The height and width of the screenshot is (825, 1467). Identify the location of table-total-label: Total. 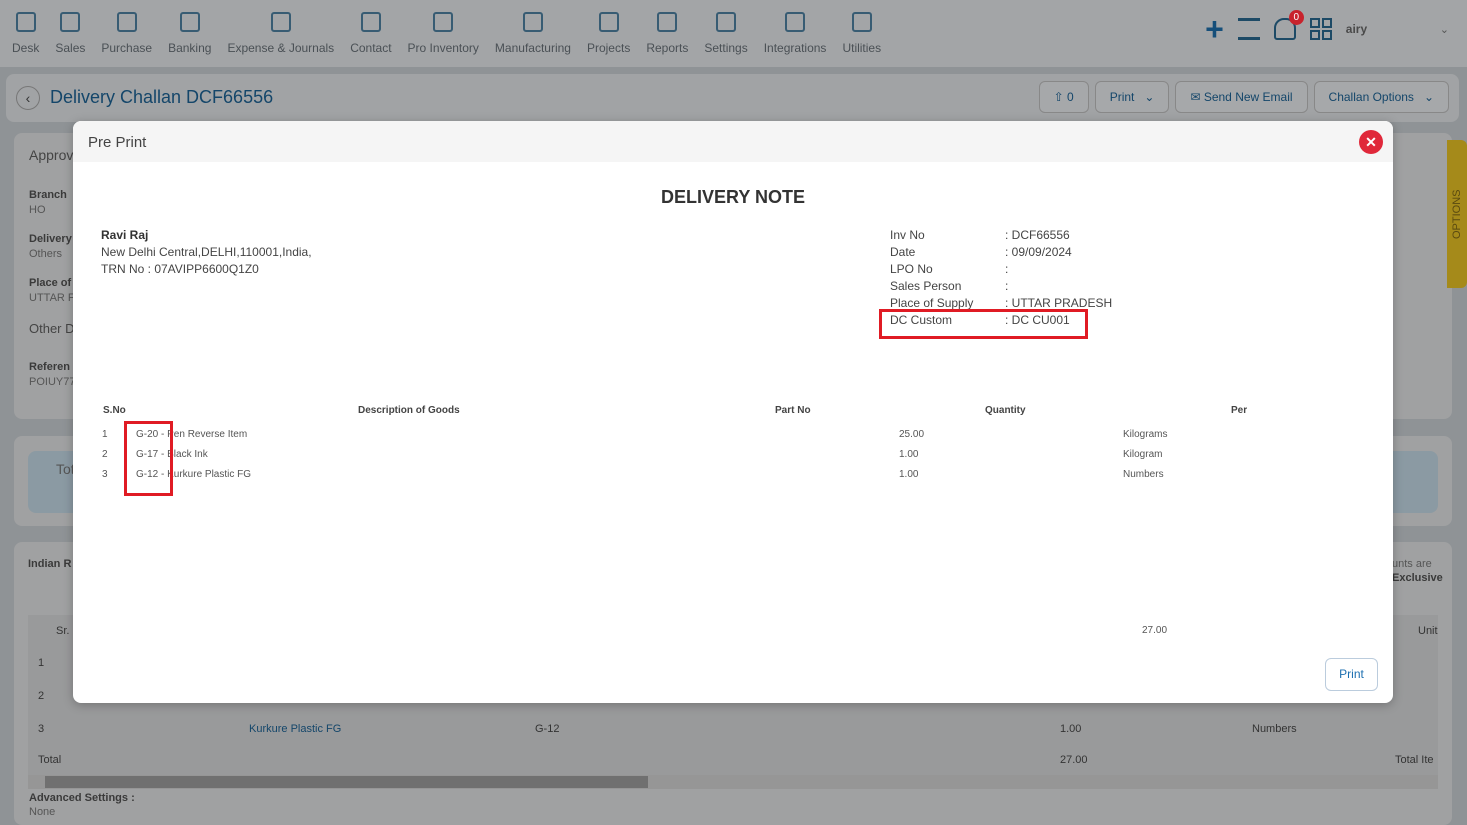
(50, 760).